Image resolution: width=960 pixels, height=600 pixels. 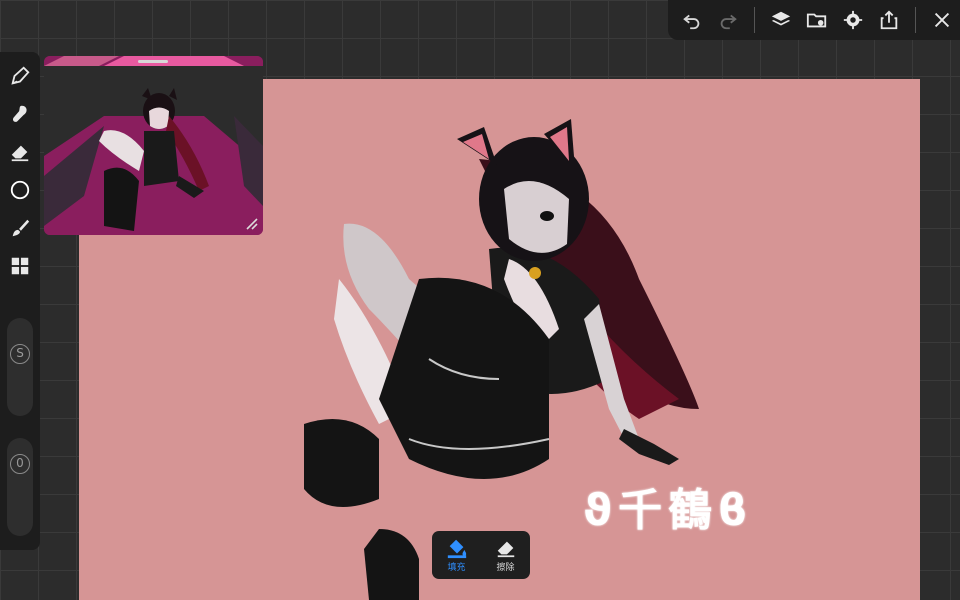 What do you see at coordinates (505, 568) in the screenshot?
I see `erase-label: 擦除` at bounding box center [505, 568].